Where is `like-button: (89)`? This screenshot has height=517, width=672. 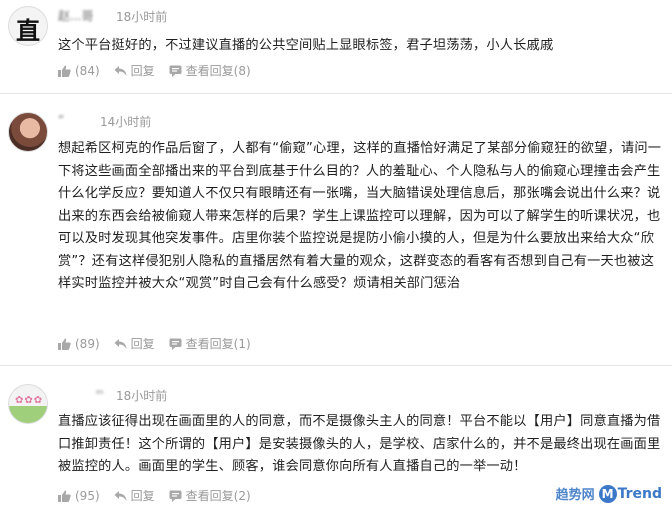 like-button: (89) is located at coordinates (79, 344).